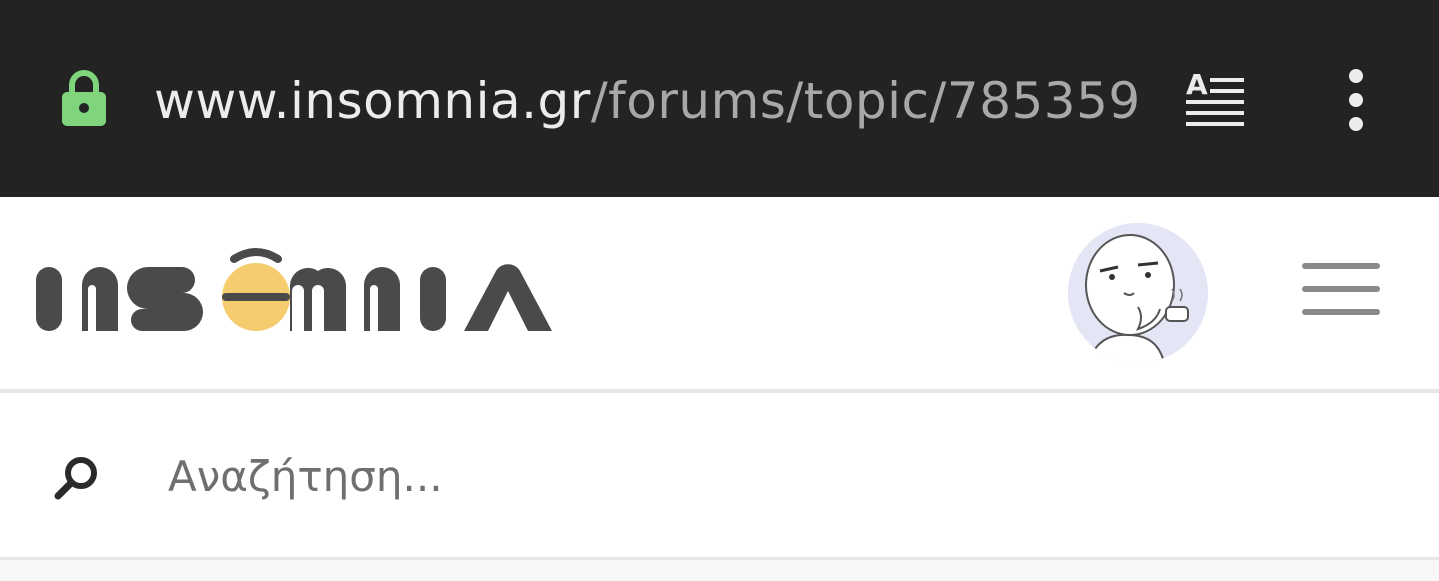 The width and height of the screenshot is (1439, 581). What do you see at coordinates (768, 476) in the screenshot?
I see `search-input` at bounding box center [768, 476].